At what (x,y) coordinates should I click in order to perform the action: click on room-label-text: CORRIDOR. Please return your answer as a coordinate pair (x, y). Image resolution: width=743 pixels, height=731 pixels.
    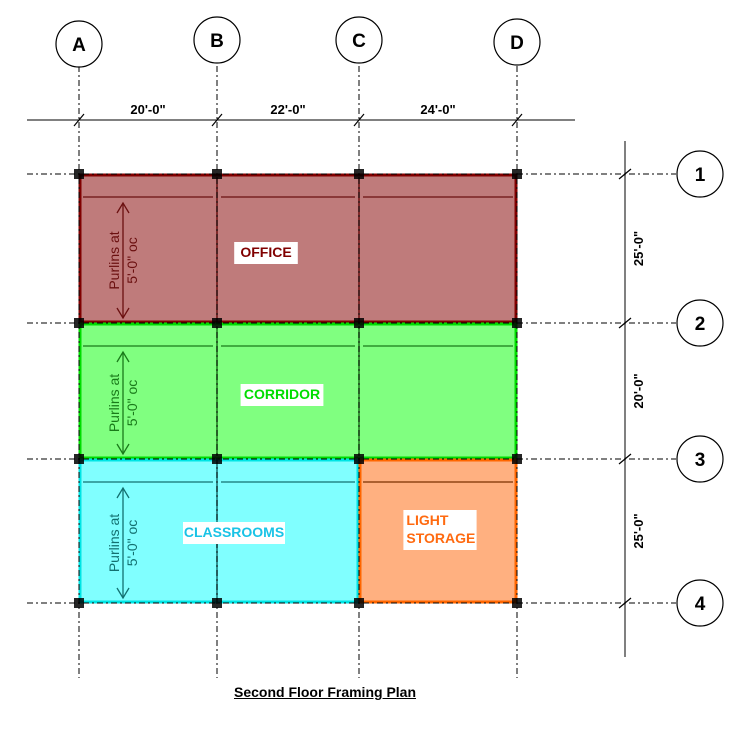
    Looking at the image, I should click on (282, 394).